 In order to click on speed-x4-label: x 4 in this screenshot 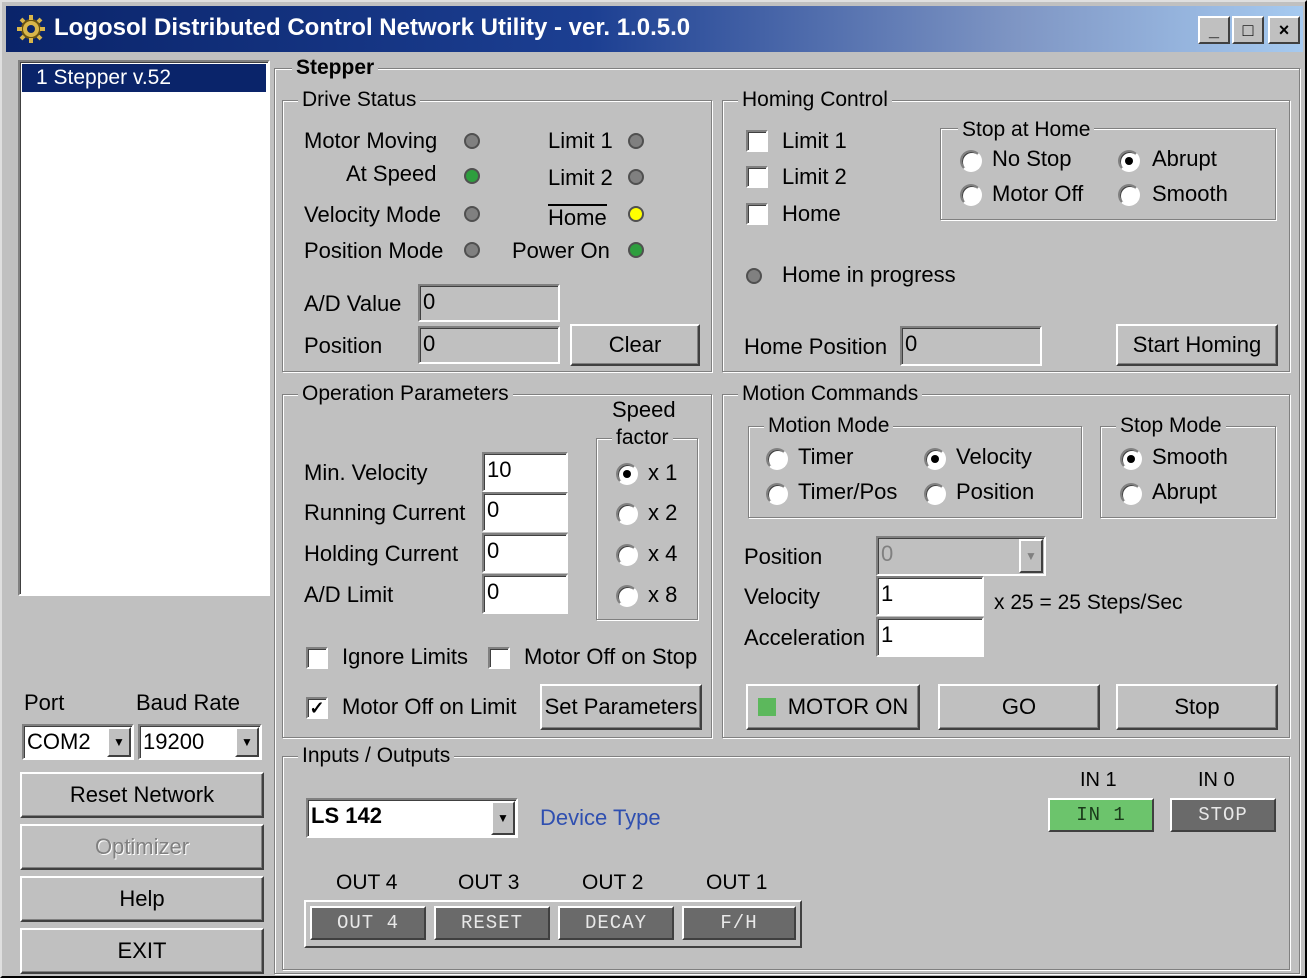, I will do `click(663, 553)`.